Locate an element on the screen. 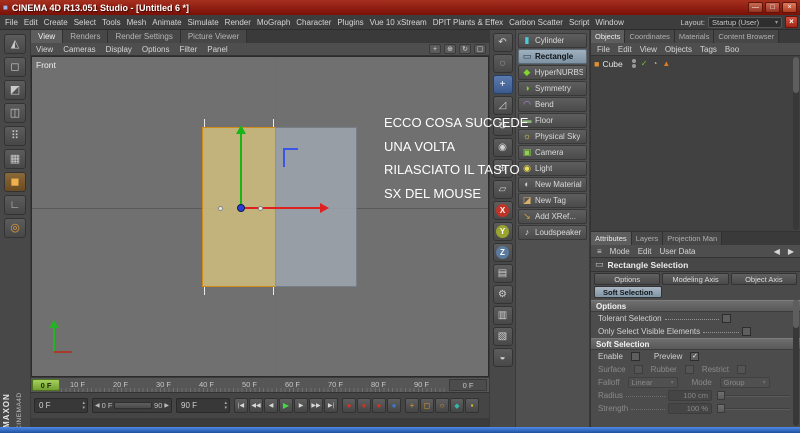 The width and height of the screenshot is (800, 433). palette-item-cylinder: ▮ Cylinder is located at coordinates (552, 40).